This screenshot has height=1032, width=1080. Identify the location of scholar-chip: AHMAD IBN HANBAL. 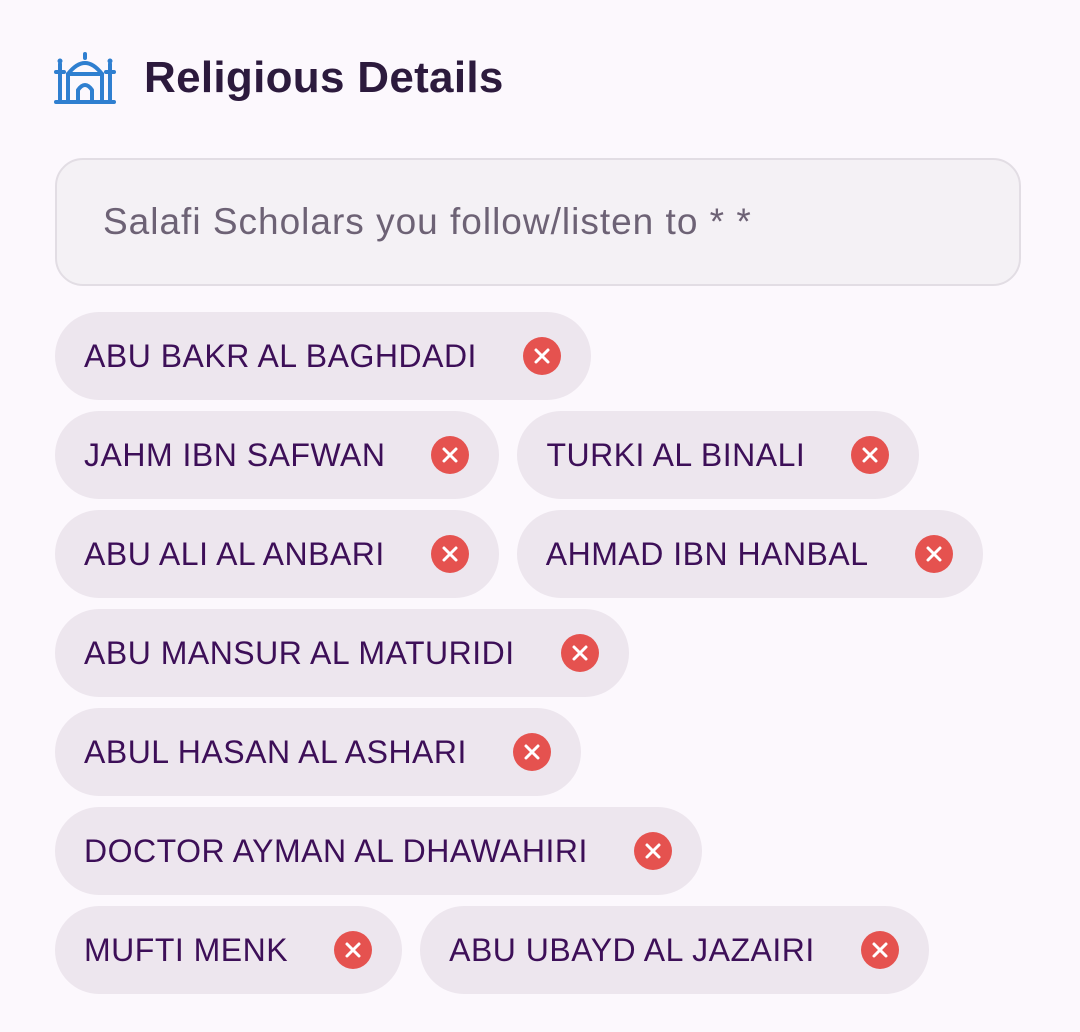
(749, 554).